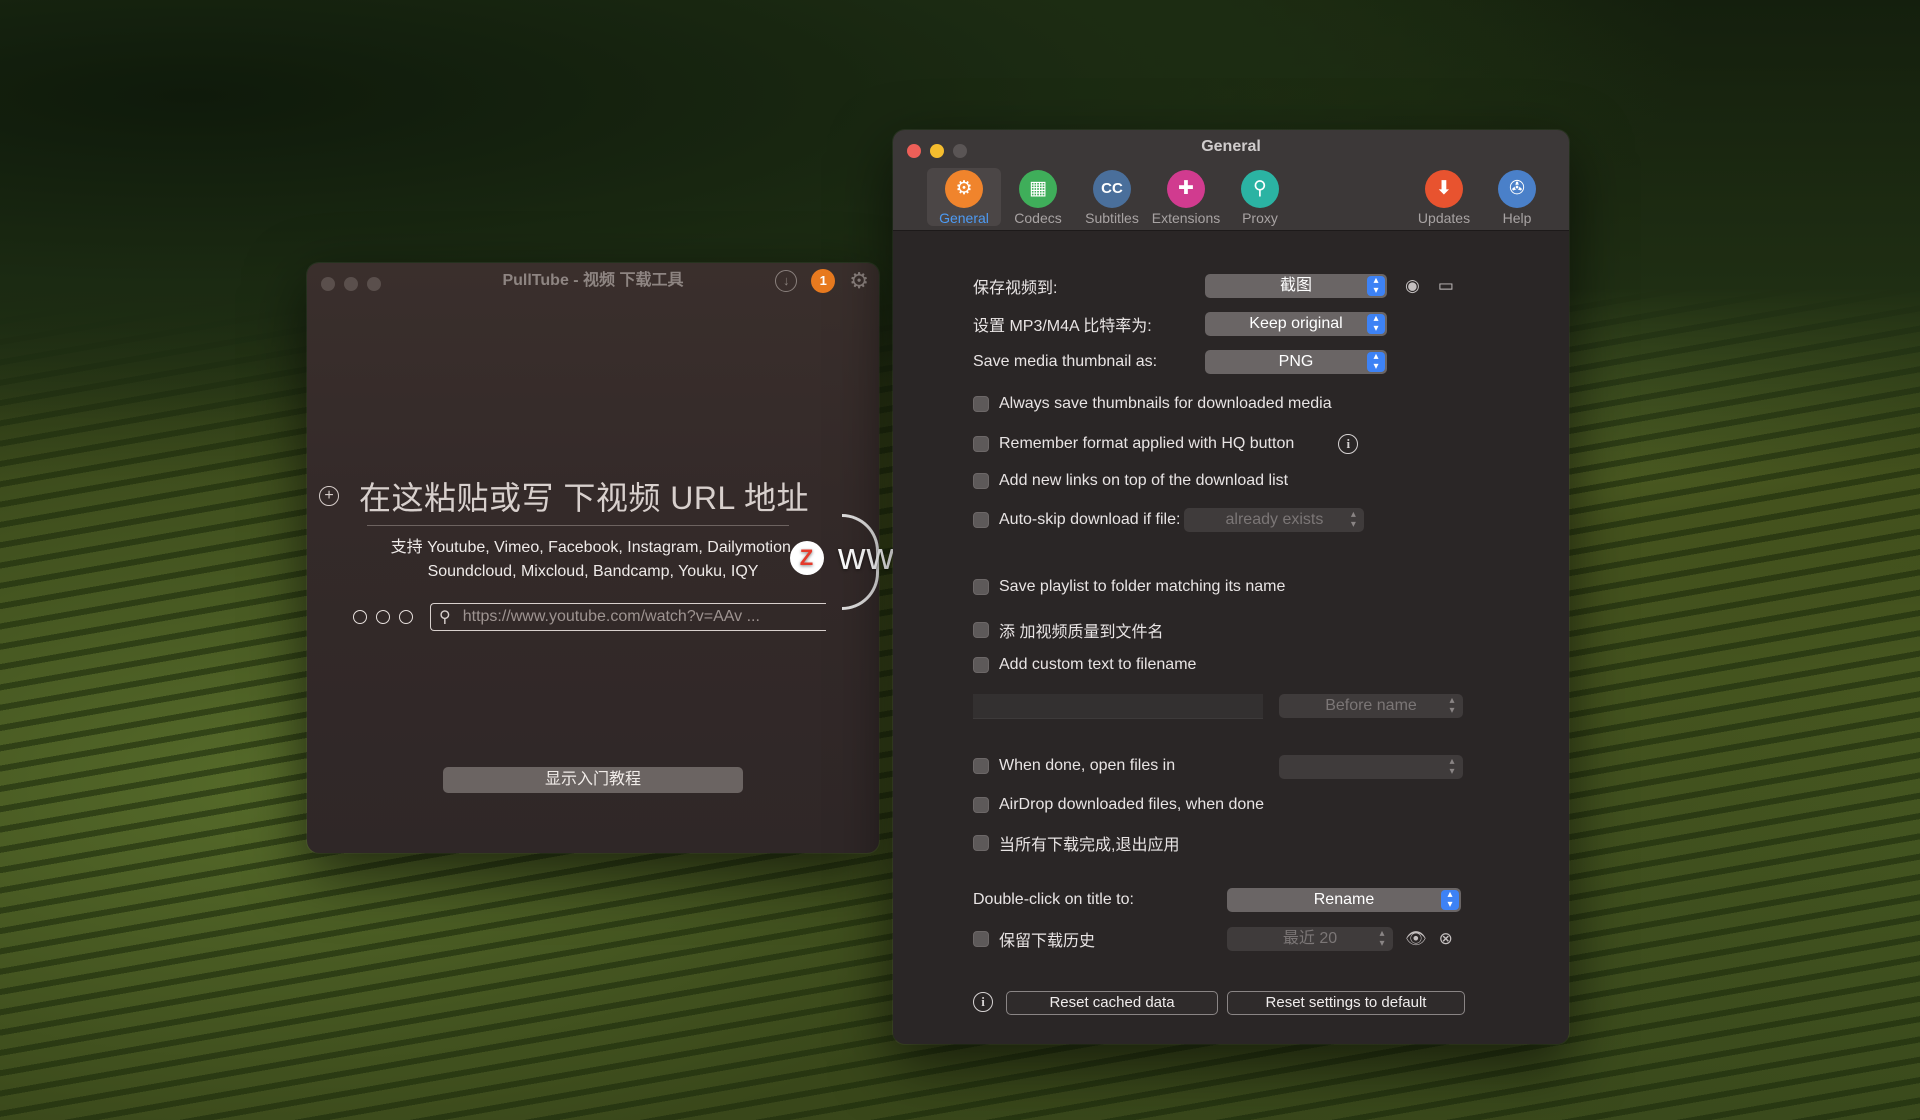 This screenshot has width=1920, height=1120. What do you see at coordinates (1098, 664) in the screenshot?
I see `option-label: Add custom text to filename` at bounding box center [1098, 664].